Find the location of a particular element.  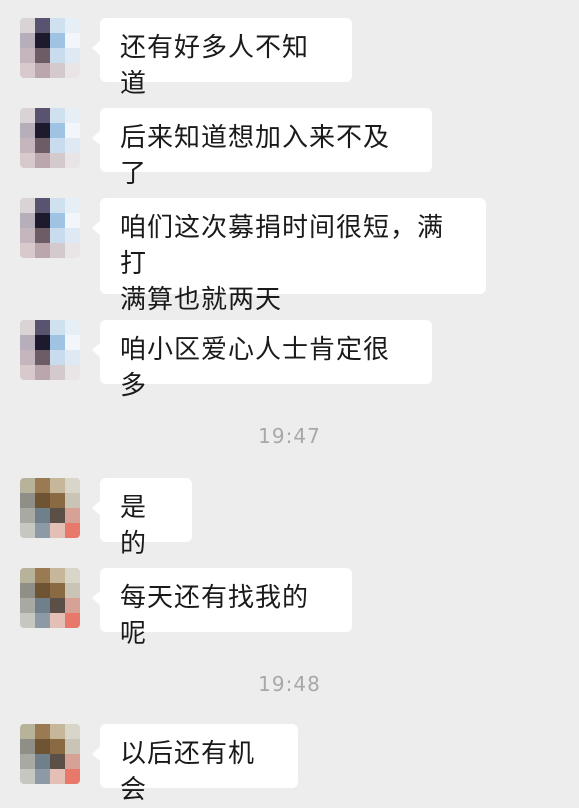

timestamp: 19:47 is located at coordinates (289, 436).